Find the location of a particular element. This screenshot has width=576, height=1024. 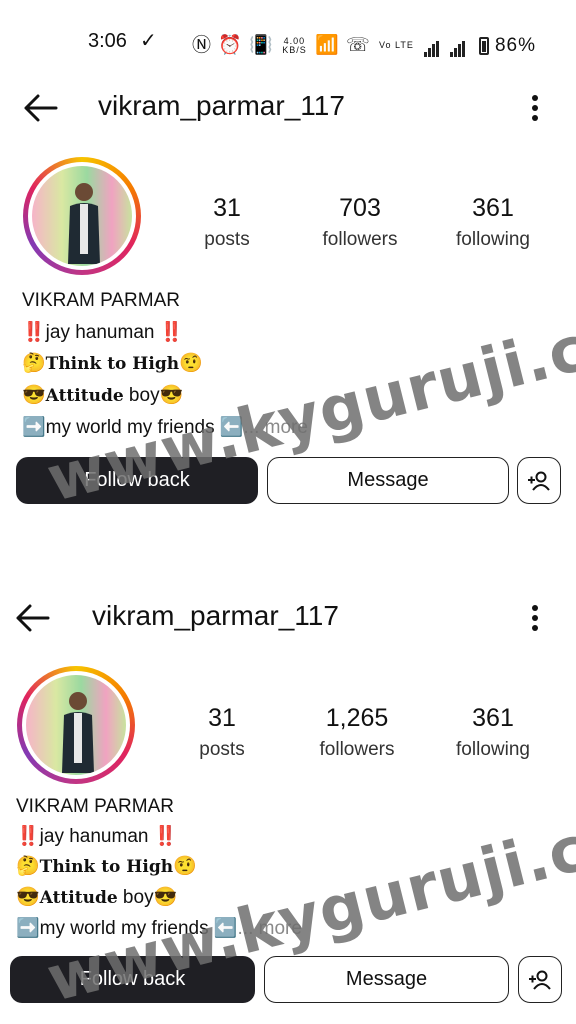

volte-label: Vo LTE is located at coordinates (396, 45).